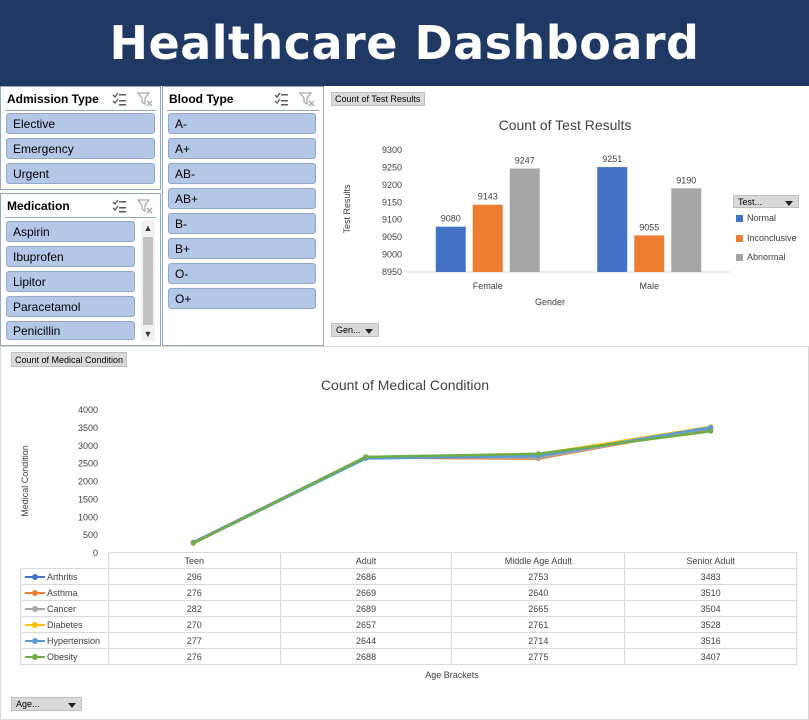  Describe the element at coordinates (242, 223) in the screenshot. I see `slicer-item-b-neg: B-` at that location.